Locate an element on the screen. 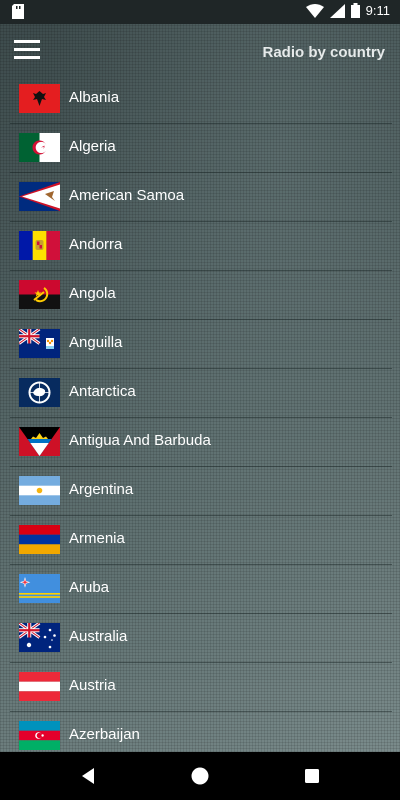 Image resolution: width=400 pixels, height=800 pixels. country-name: Austria is located at coordinates (92, 685).